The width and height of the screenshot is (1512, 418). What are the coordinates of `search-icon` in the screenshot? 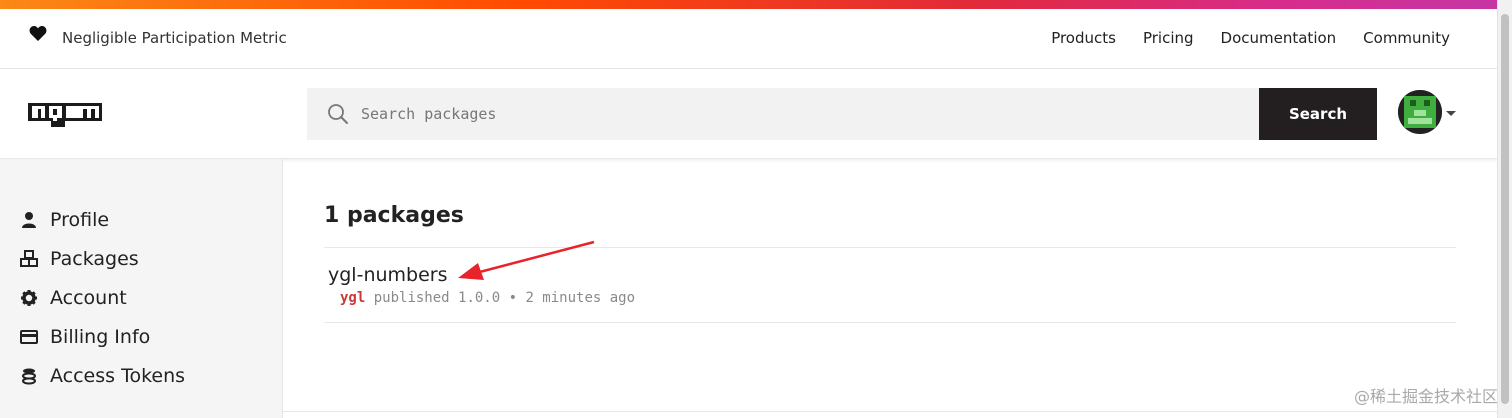 It's located at (338, 114).